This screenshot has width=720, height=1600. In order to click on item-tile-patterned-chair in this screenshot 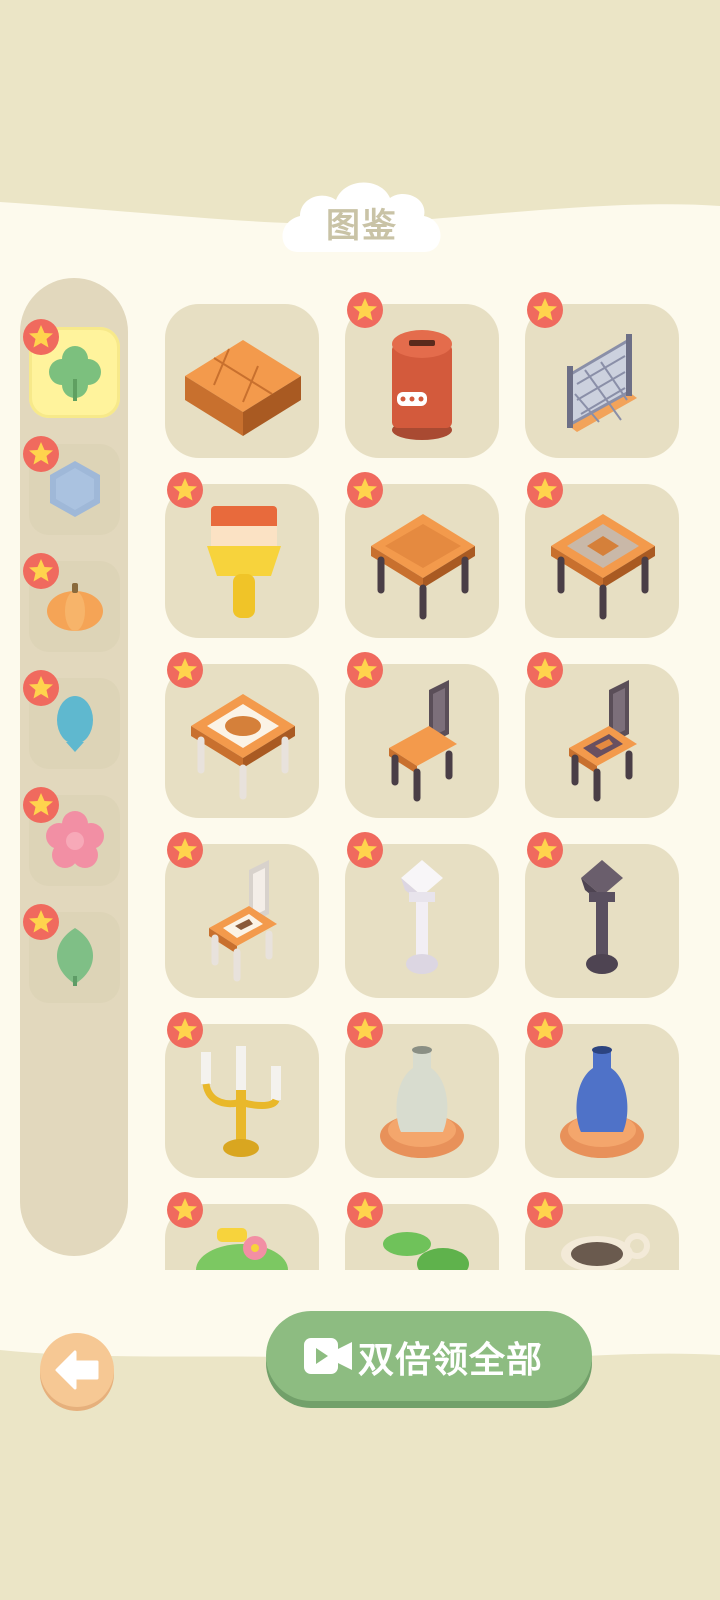, I will do `click(602, 735)`.